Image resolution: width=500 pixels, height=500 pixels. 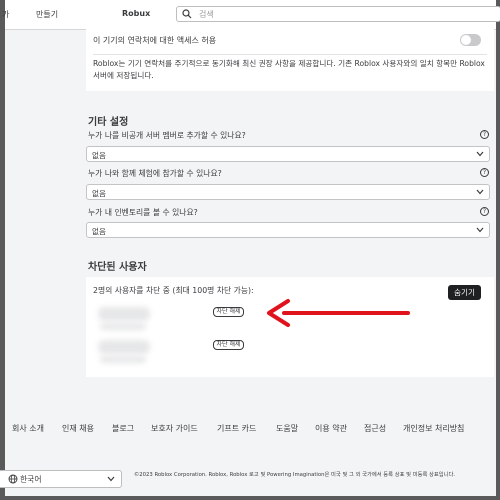 I want to click on footer-link-gift-cards: 기프트 카드, so click(x=236, y=428).